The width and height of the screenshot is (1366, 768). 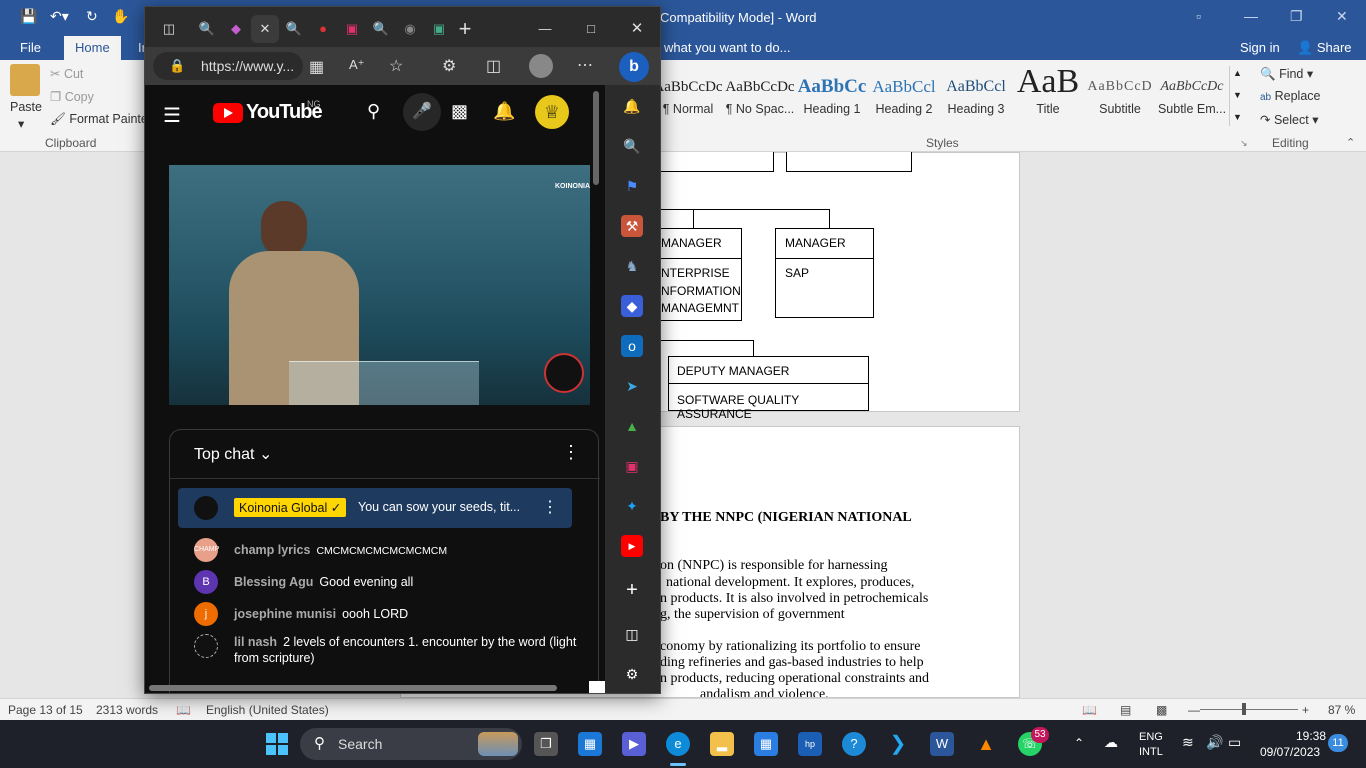 I want to click on paste-button: Paste, so click(x=26, y=107).